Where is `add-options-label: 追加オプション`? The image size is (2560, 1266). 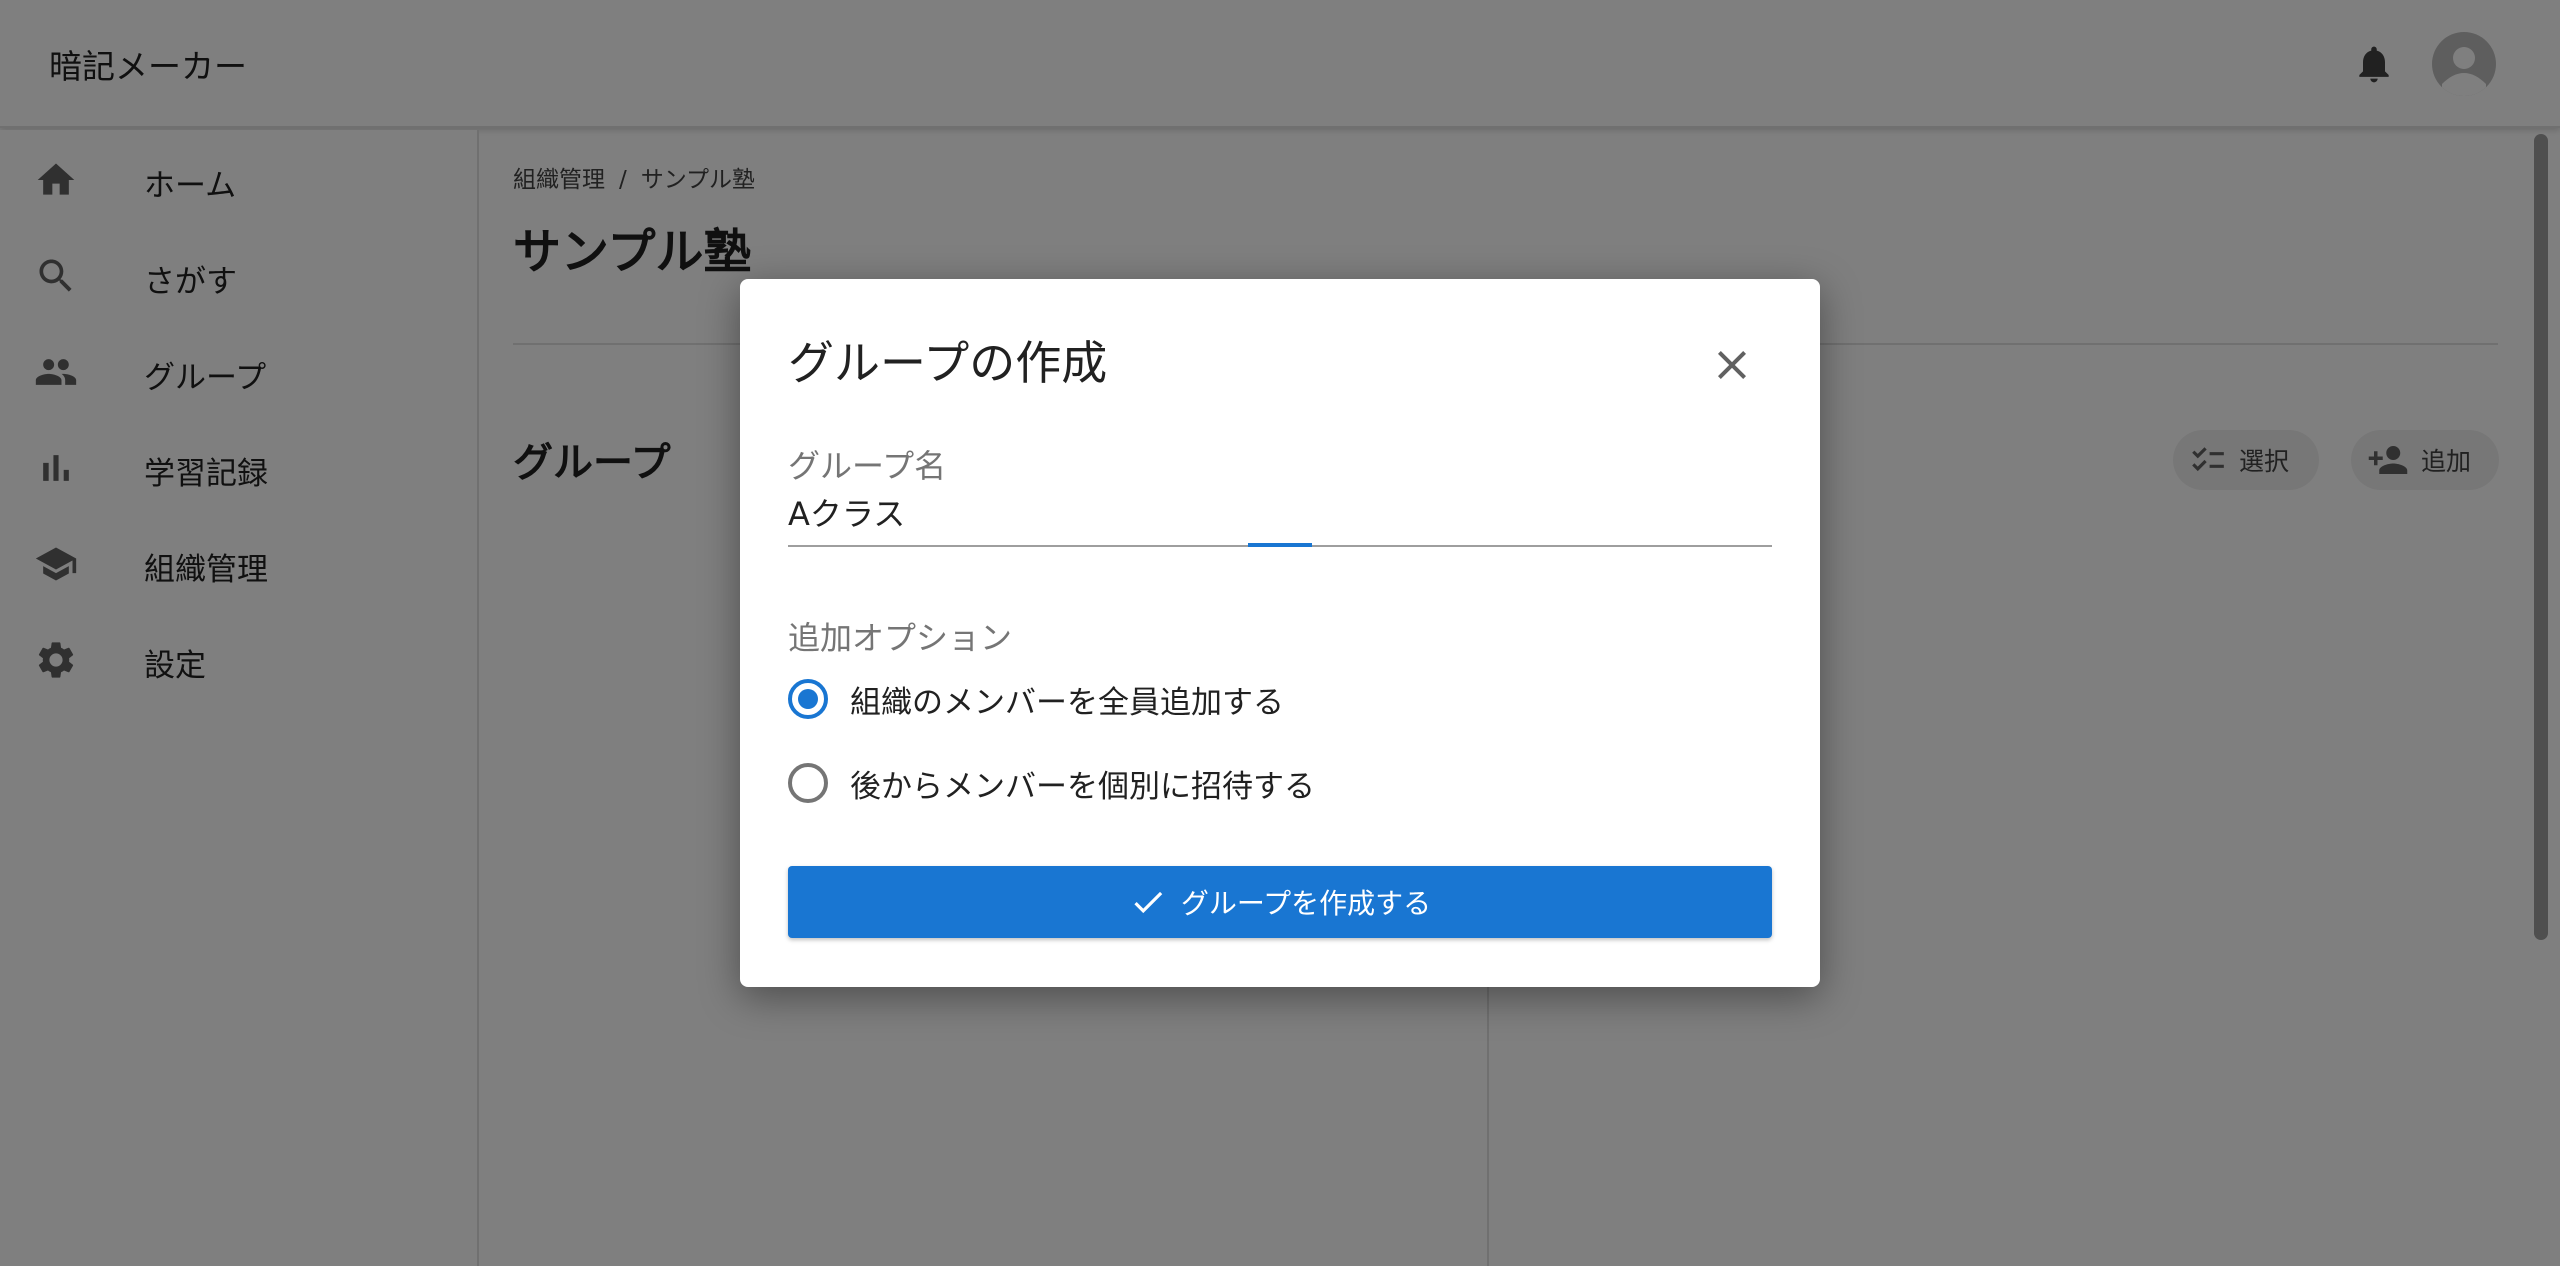 add-options-label: 追加オプション is located at coordinates (900, 638).